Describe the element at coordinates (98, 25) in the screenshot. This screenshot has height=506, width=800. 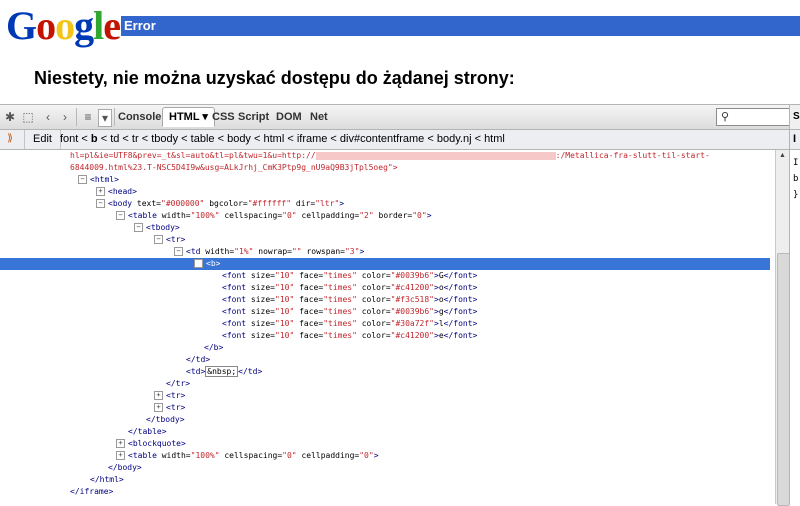
I see `logo-letter: l` at that location.